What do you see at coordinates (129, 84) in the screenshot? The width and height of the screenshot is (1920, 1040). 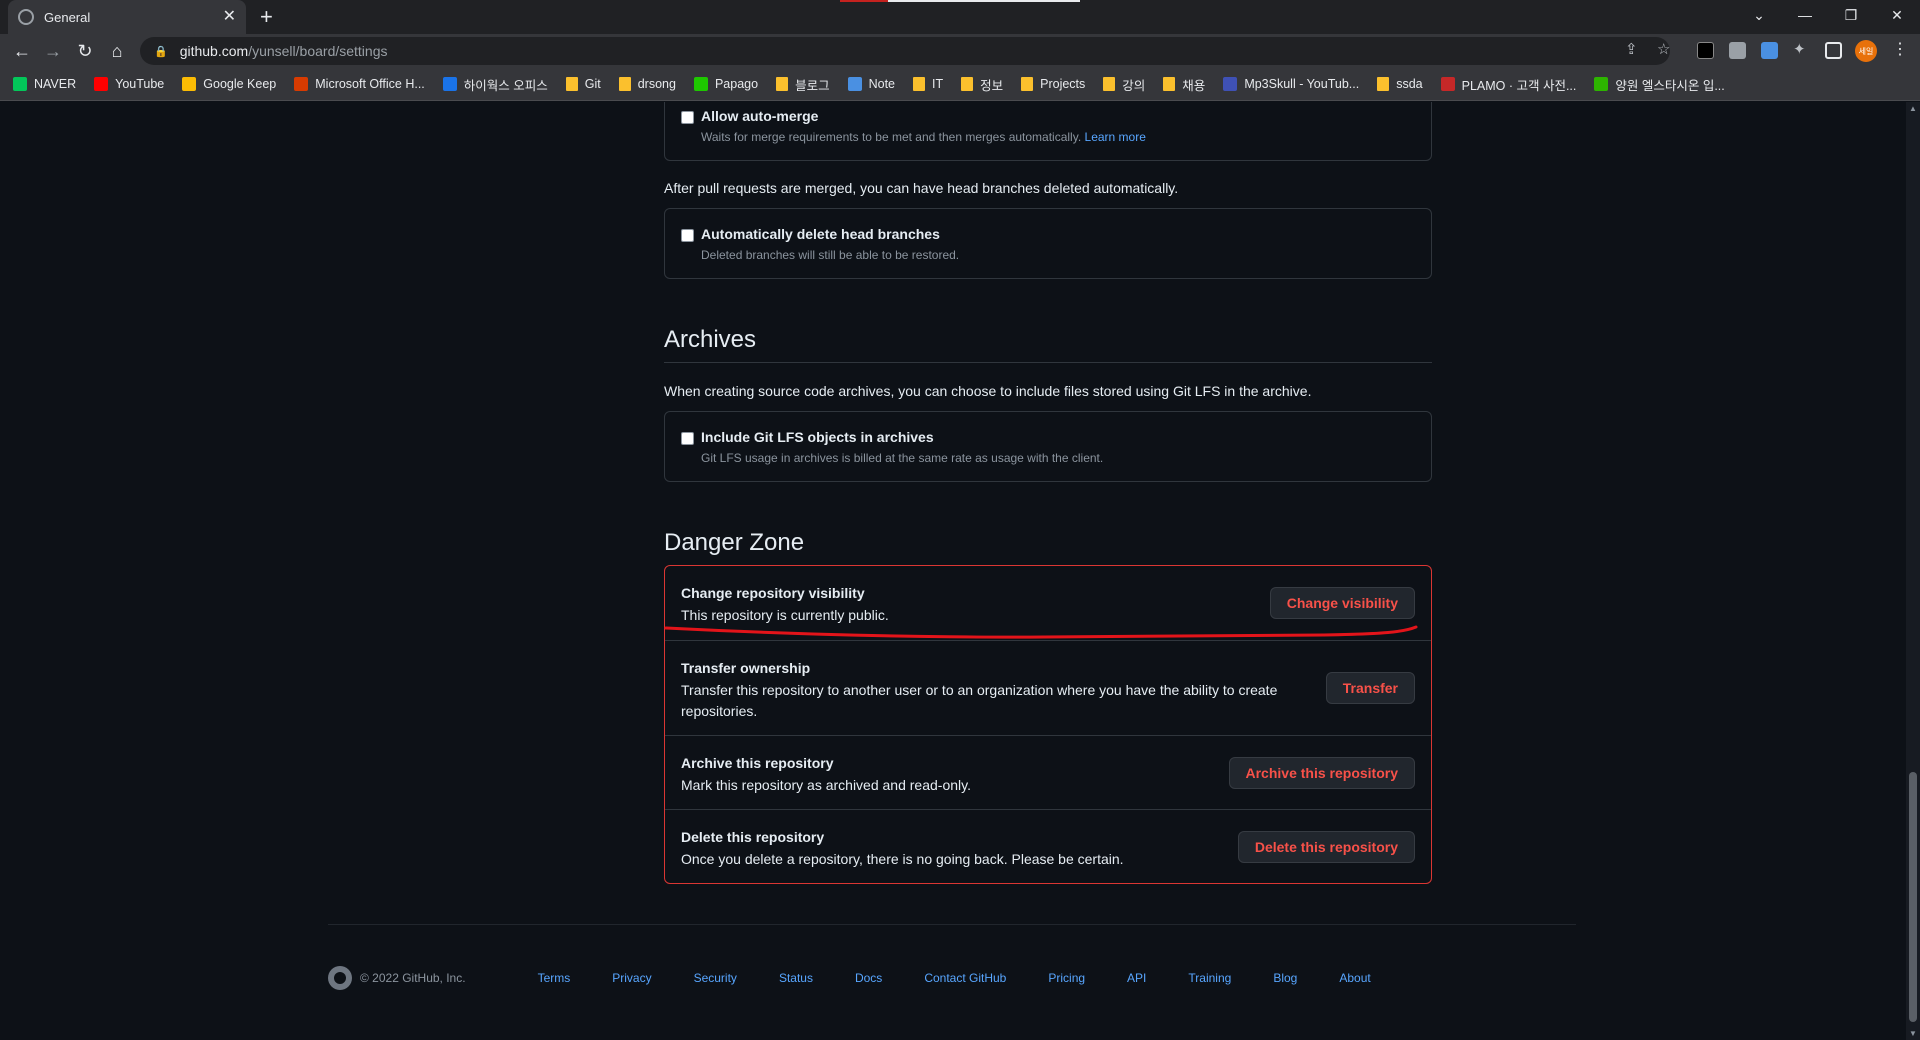 I see `bookmark-item: YouTube` at bounding box center [129, 84].